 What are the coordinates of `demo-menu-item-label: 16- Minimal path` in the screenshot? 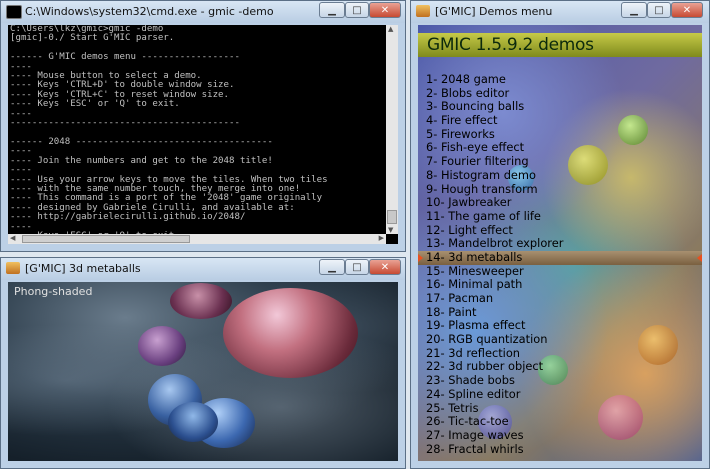 It's located at (474, 284).